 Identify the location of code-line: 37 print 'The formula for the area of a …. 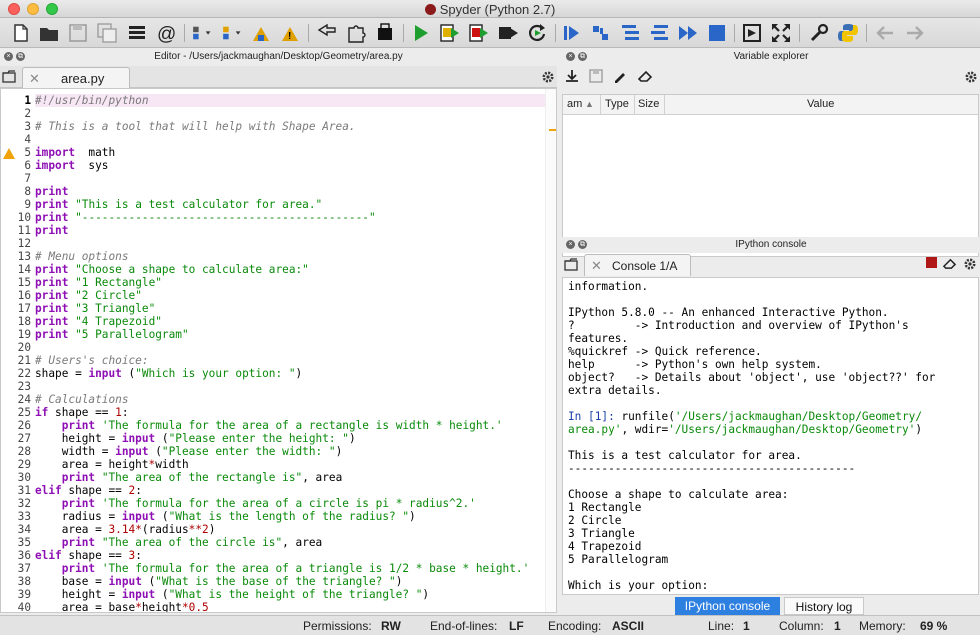
(278, 568).